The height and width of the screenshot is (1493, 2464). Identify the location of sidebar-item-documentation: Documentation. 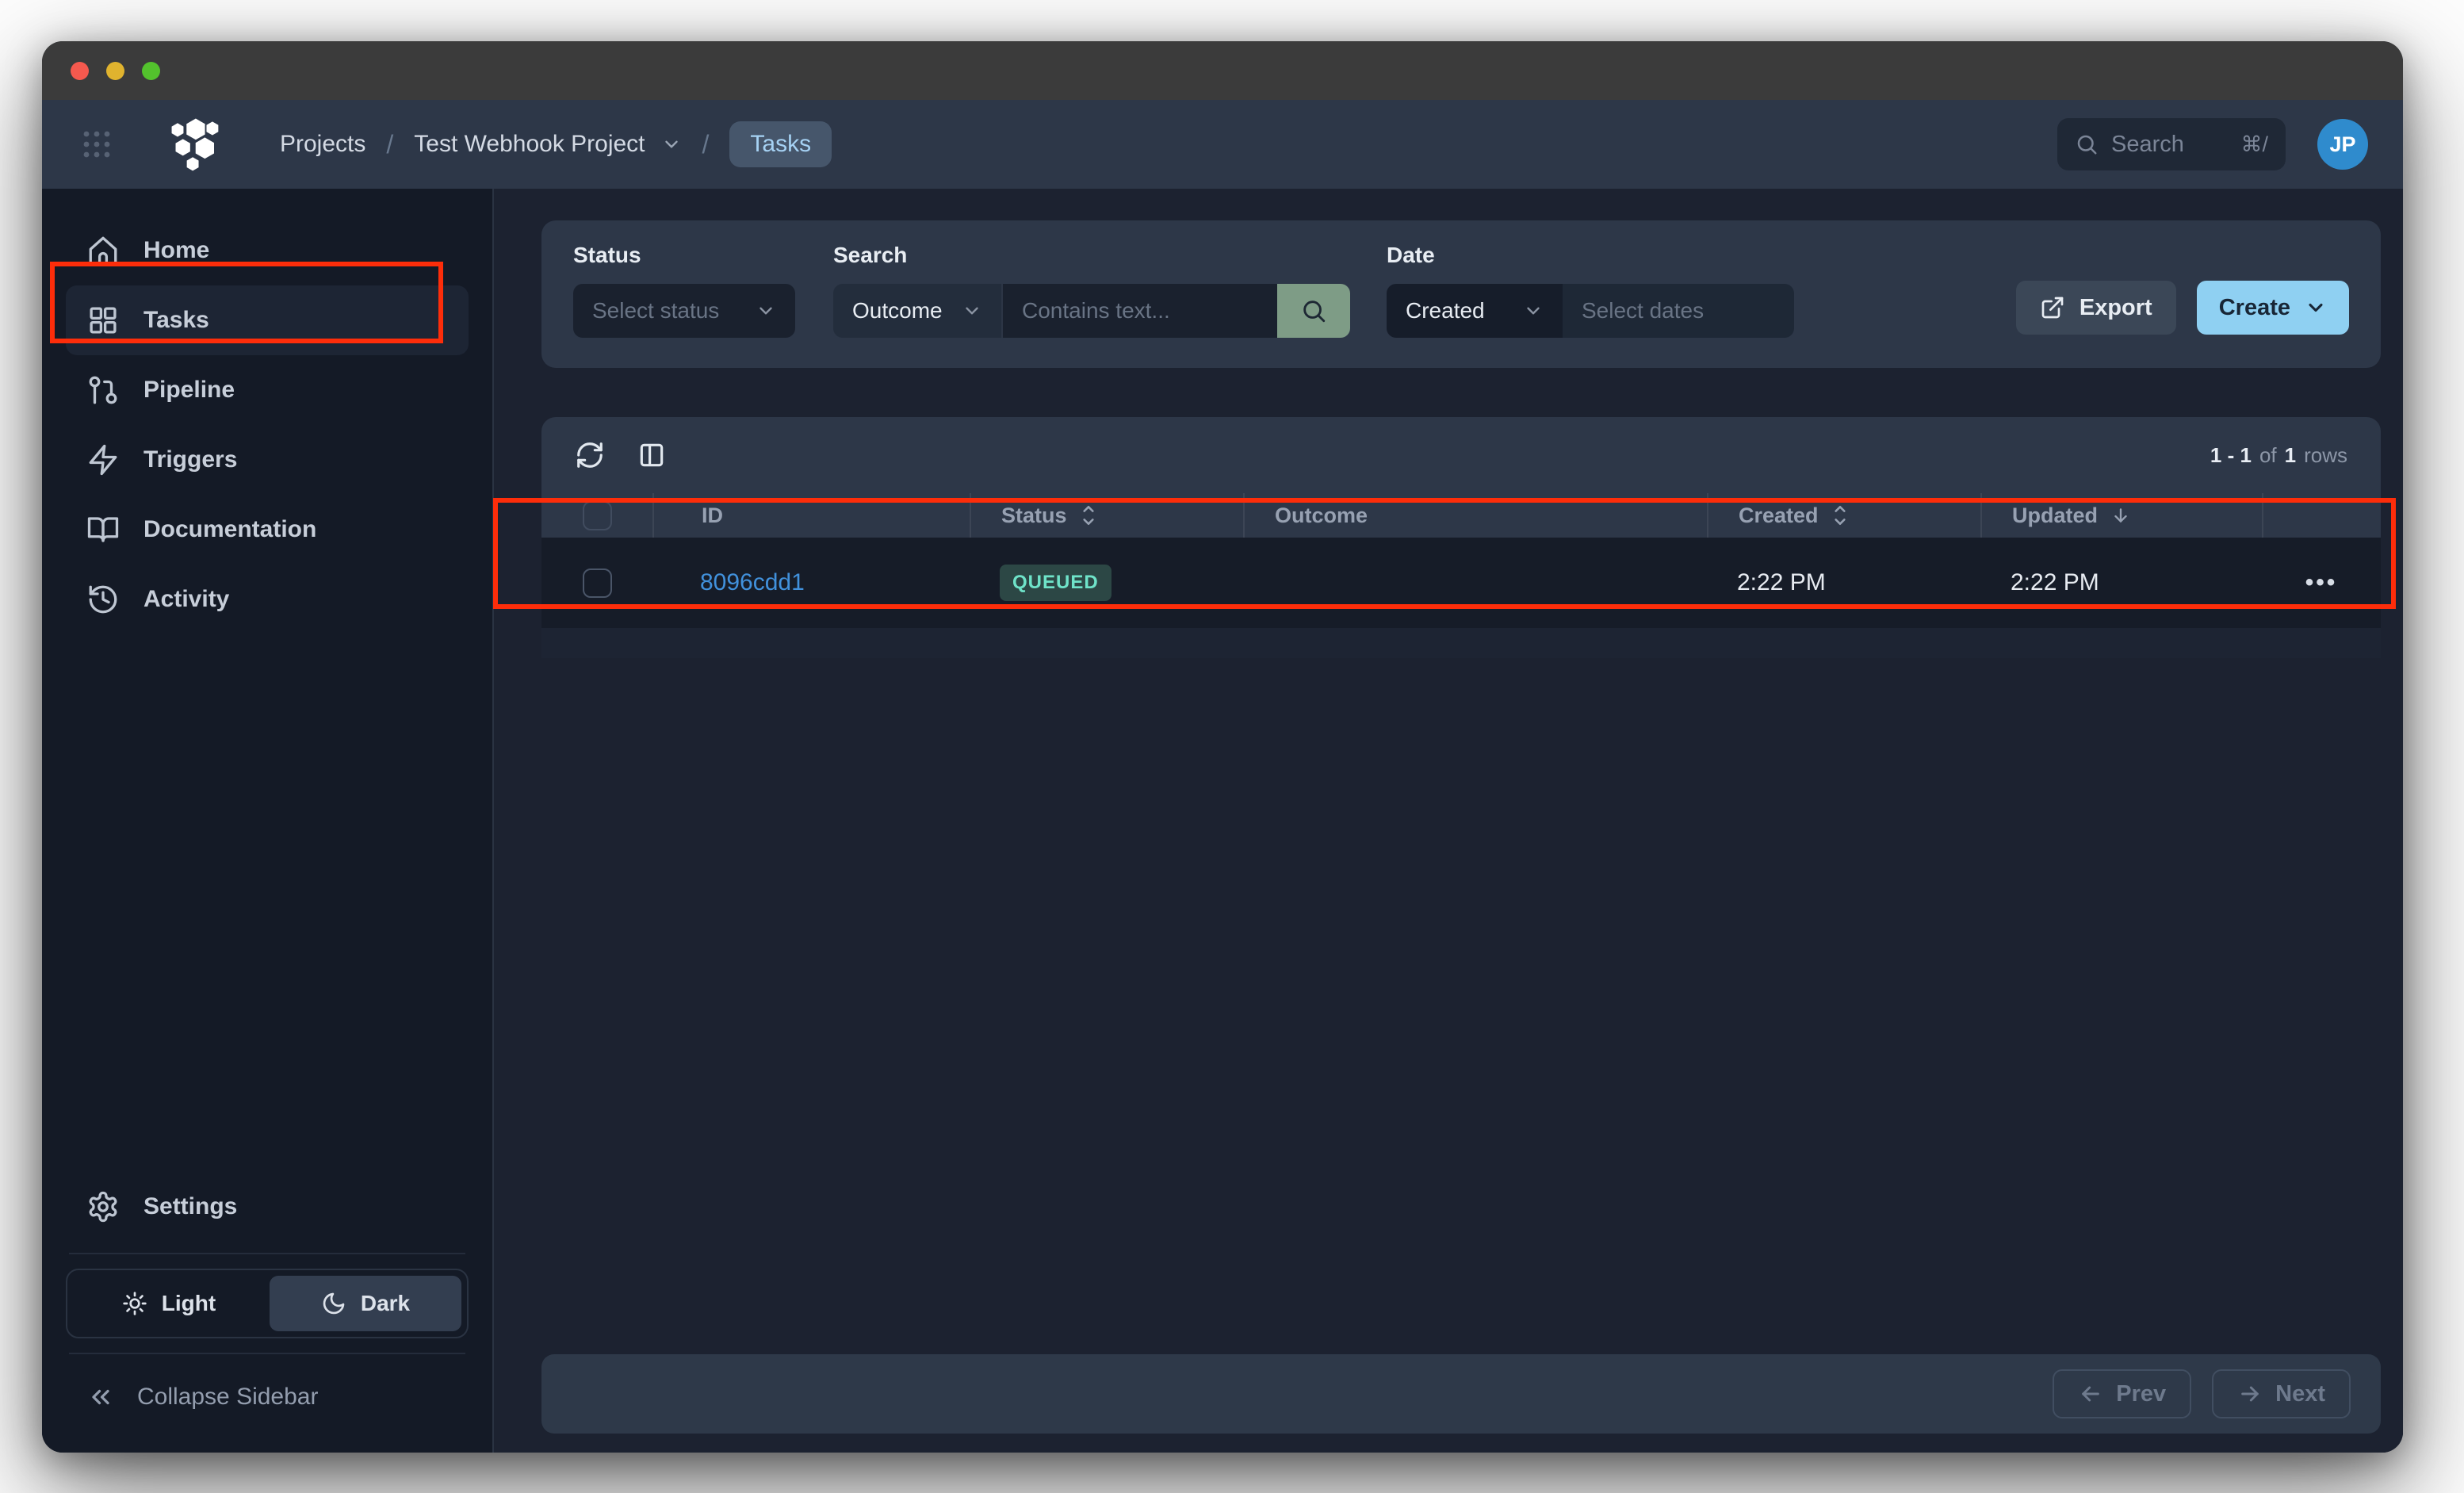
(267, 530).